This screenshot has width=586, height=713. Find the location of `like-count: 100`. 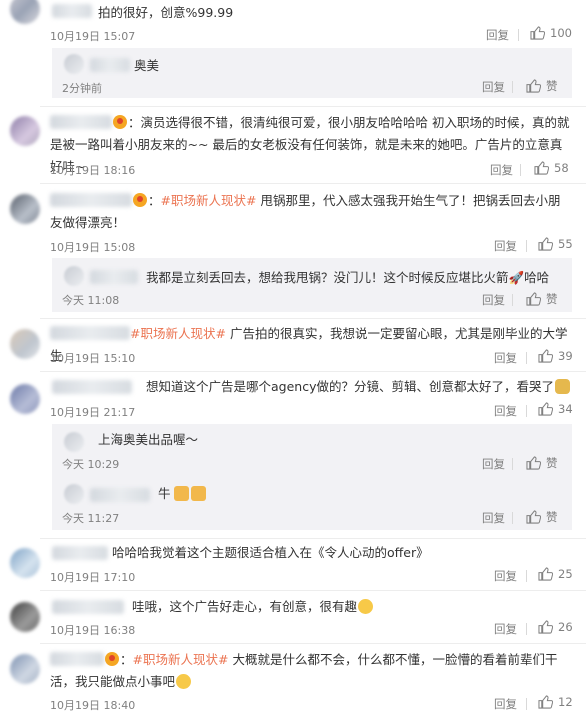

like-count: 100 is located at coordinates (561, 33).